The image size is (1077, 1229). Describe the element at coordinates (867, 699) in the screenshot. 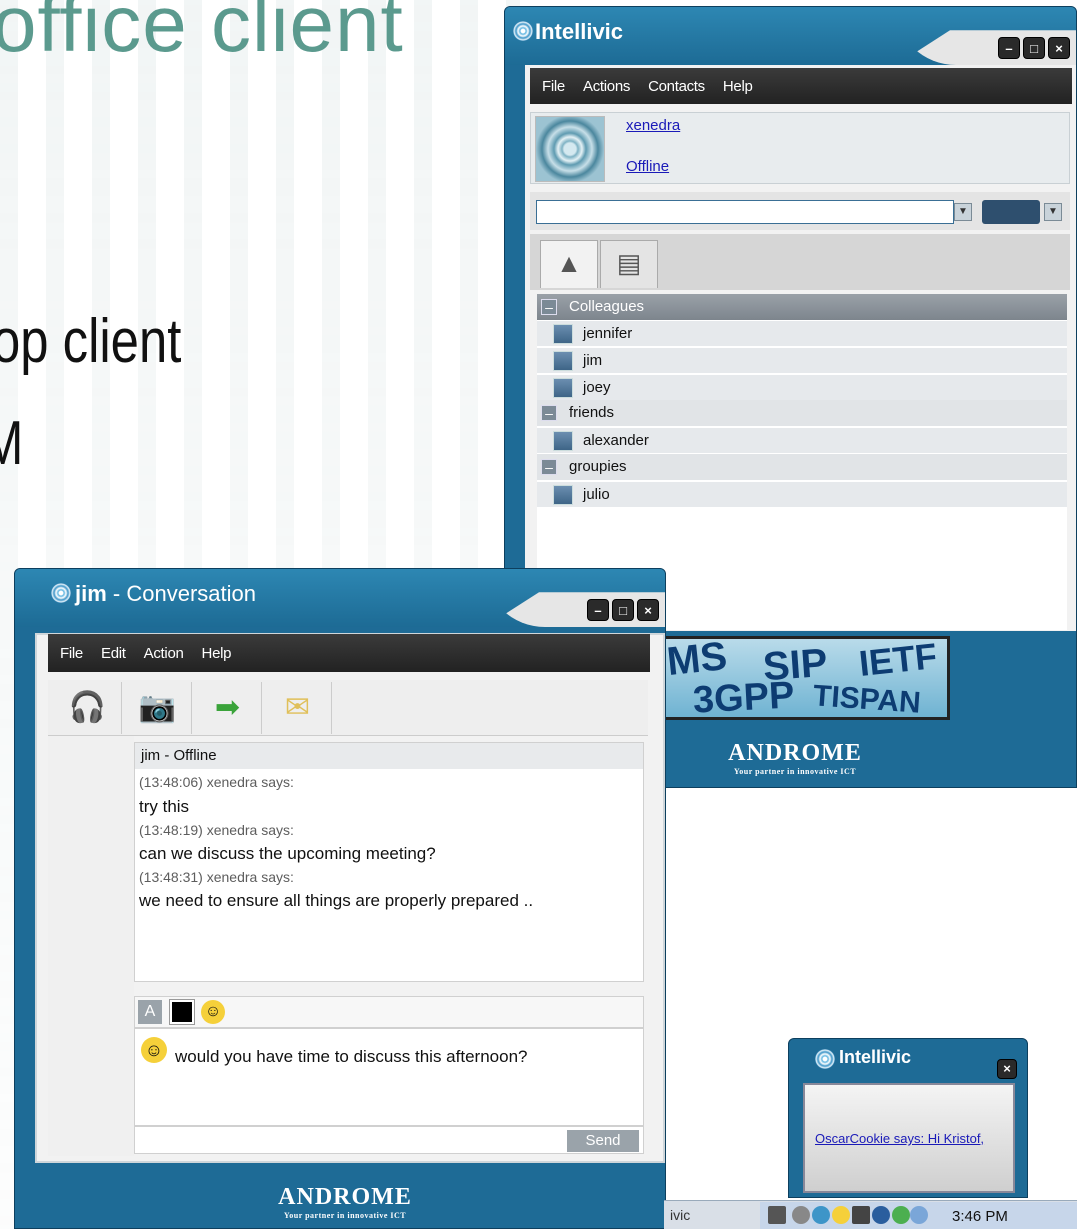

I see `banner-word: TISPAN` at that location.